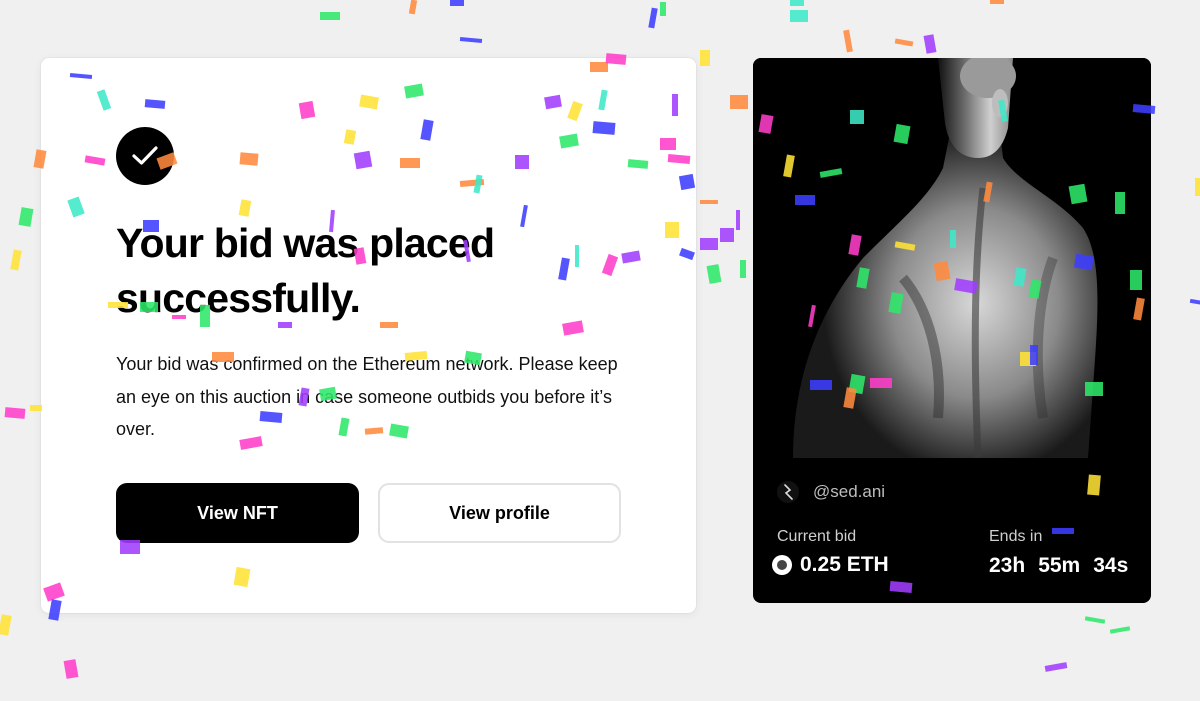 The height and width of the screenshot is (701, 1200). I want to click on auction-countdown: 23h 55m 34s, so click(1058, 566).